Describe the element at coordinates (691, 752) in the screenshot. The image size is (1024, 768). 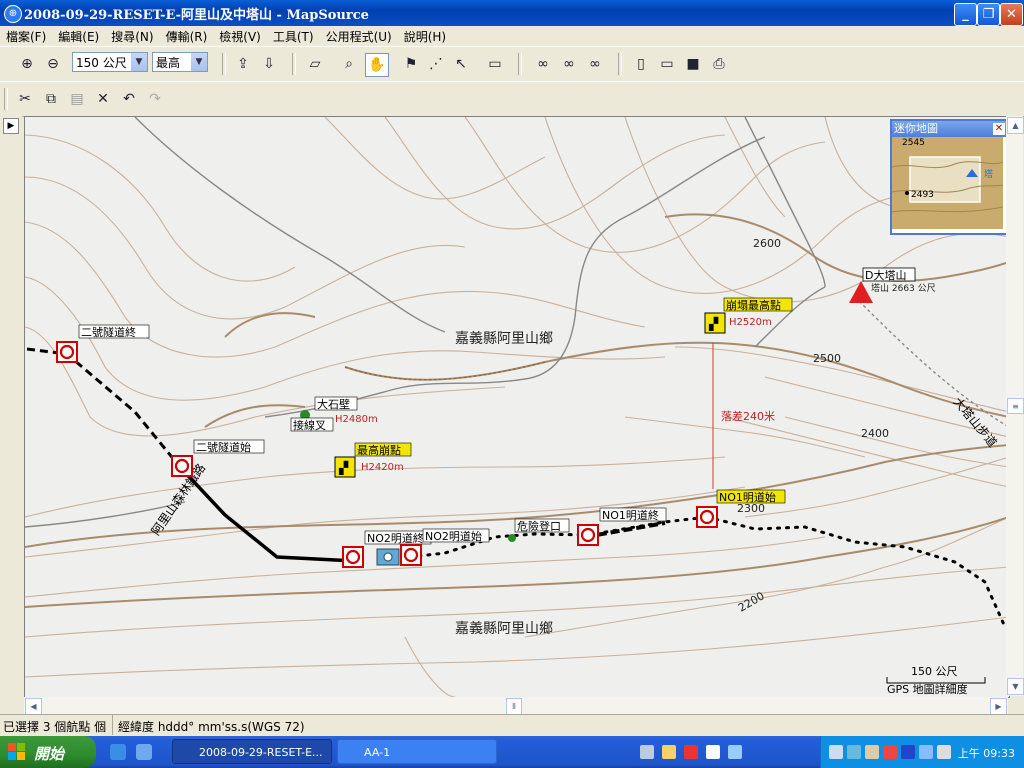
I see `app-icon` at that location.